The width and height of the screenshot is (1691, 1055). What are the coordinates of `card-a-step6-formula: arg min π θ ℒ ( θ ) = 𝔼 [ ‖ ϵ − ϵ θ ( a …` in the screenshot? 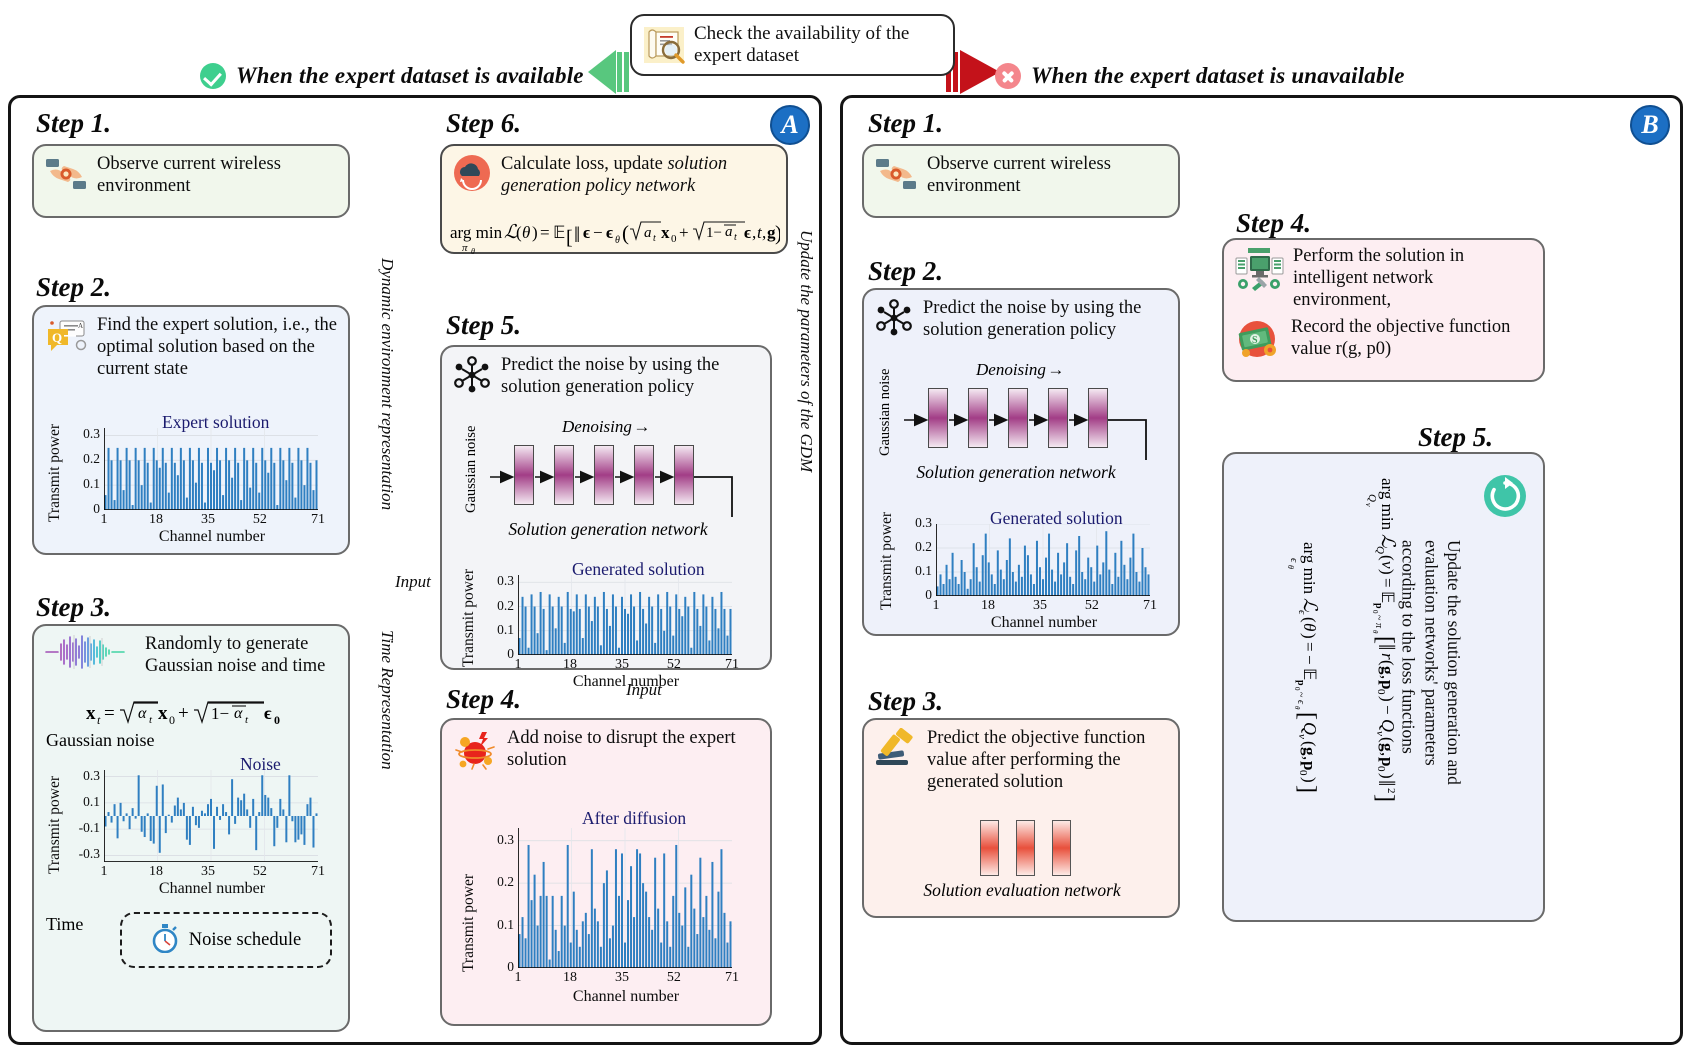 It's located at (616, 236).